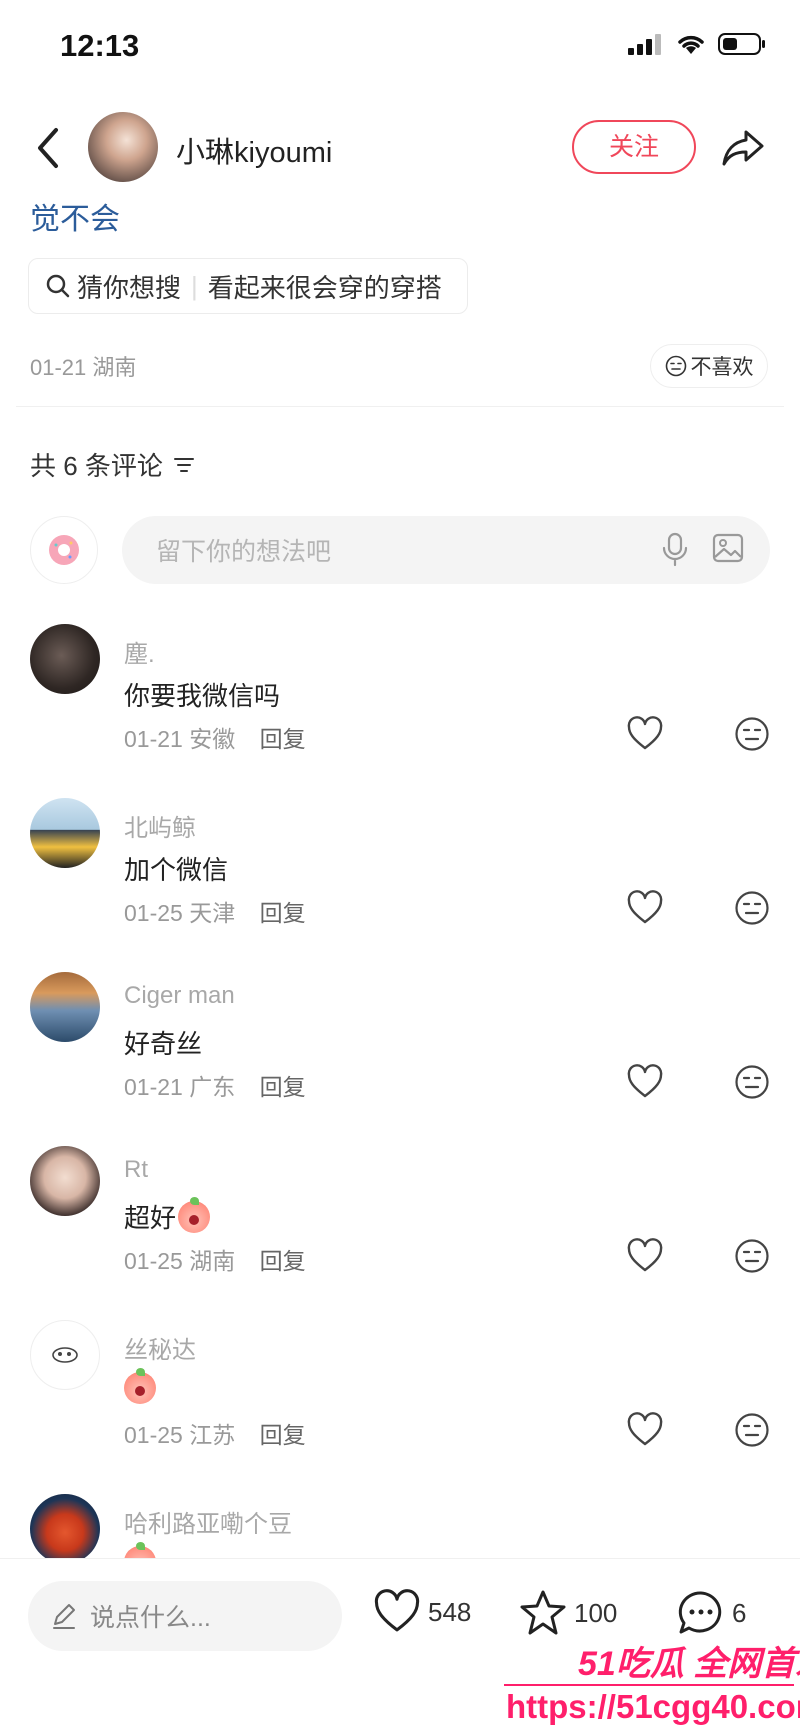 Image resolution: width=800 pixels, height=1733 pixels. I want to click on comment-item: 北屿鲸 加个微信 01-25 天津 回复, so click(400, 885).